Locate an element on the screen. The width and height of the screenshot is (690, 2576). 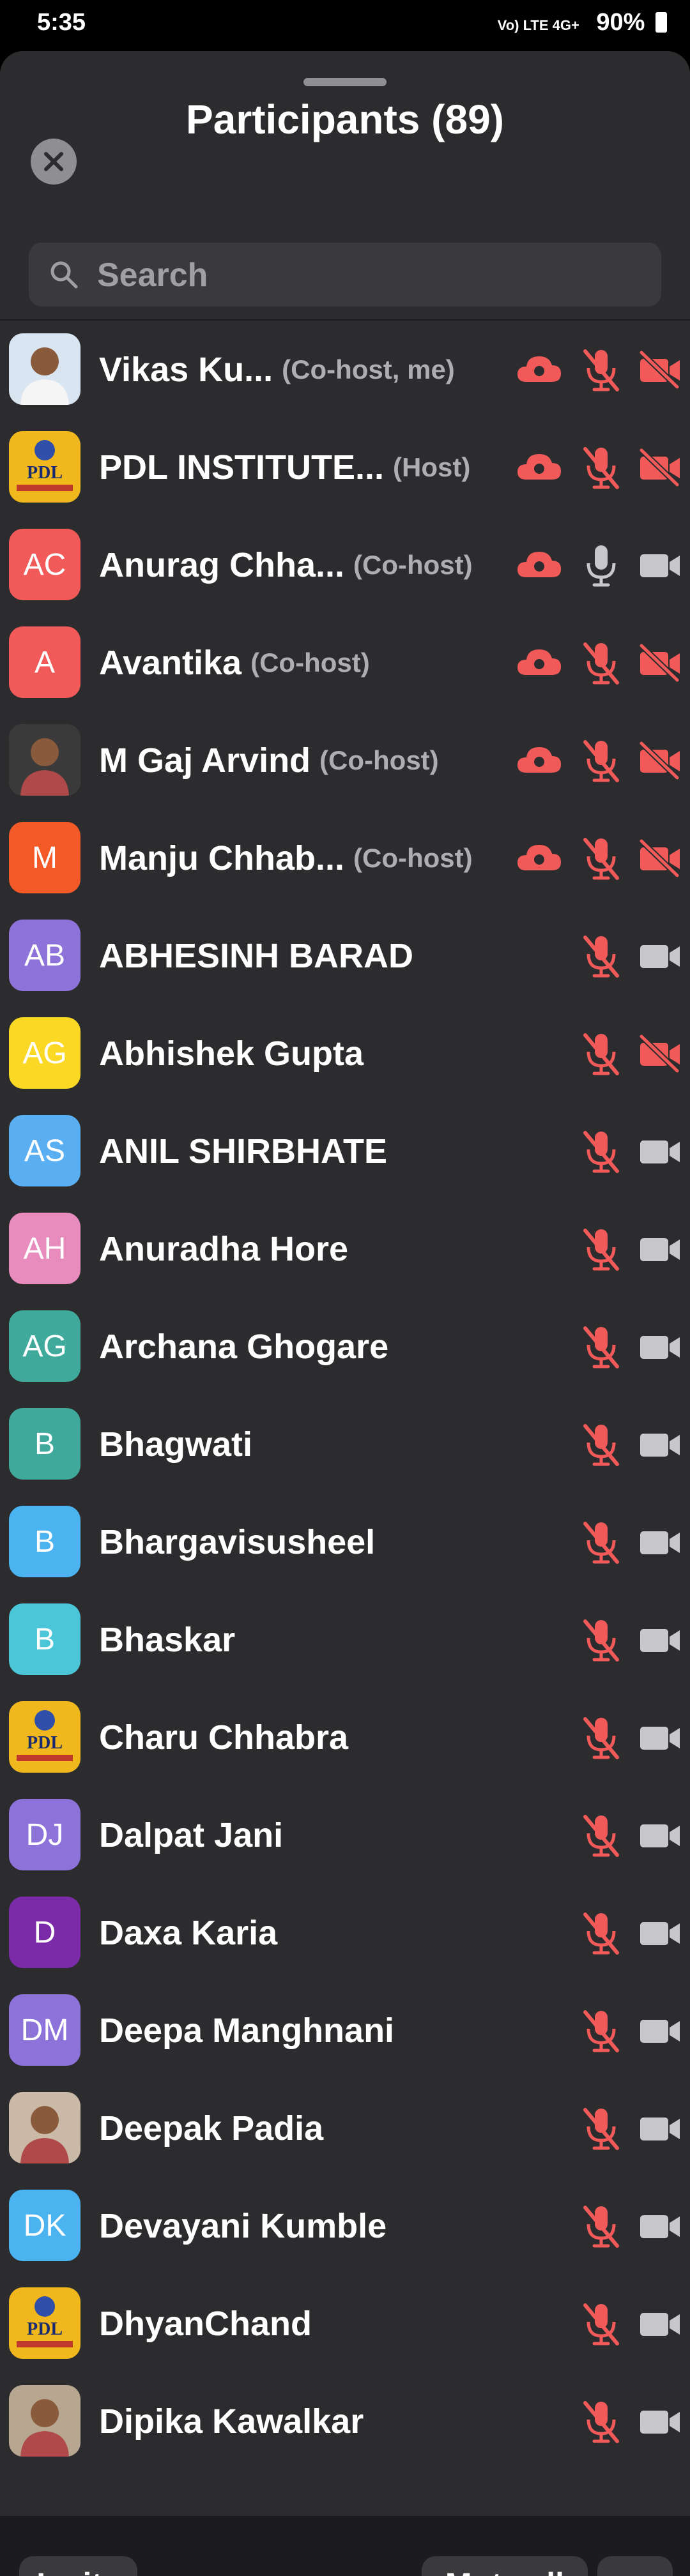
participant-row: B Bhagwati is located at coordinates (345, 1444).